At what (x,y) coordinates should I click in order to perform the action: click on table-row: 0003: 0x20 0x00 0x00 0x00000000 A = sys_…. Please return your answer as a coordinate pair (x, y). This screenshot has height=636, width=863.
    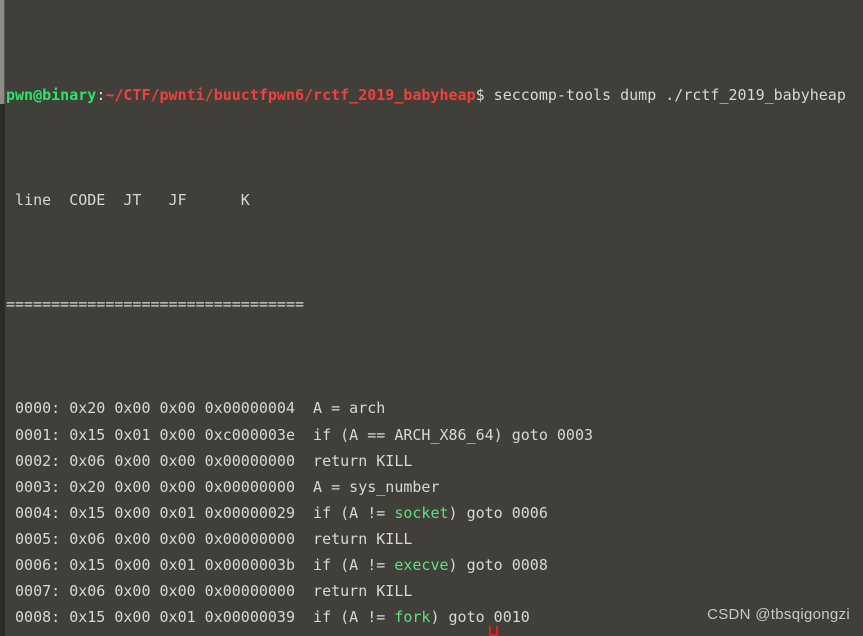
    Looking at the image, I should click on (434, 487).